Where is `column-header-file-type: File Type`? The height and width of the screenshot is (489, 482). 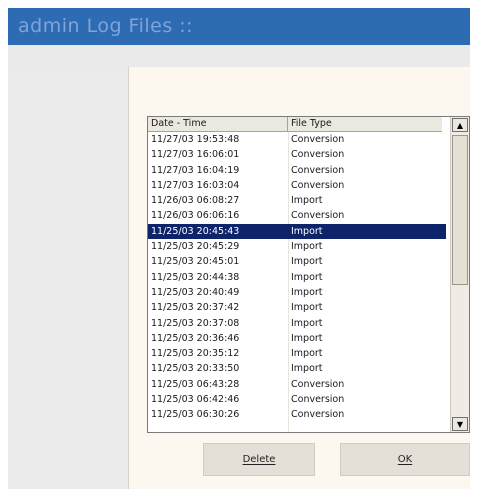
column-header-file-type: File Type is located at coordinates (365, 124).